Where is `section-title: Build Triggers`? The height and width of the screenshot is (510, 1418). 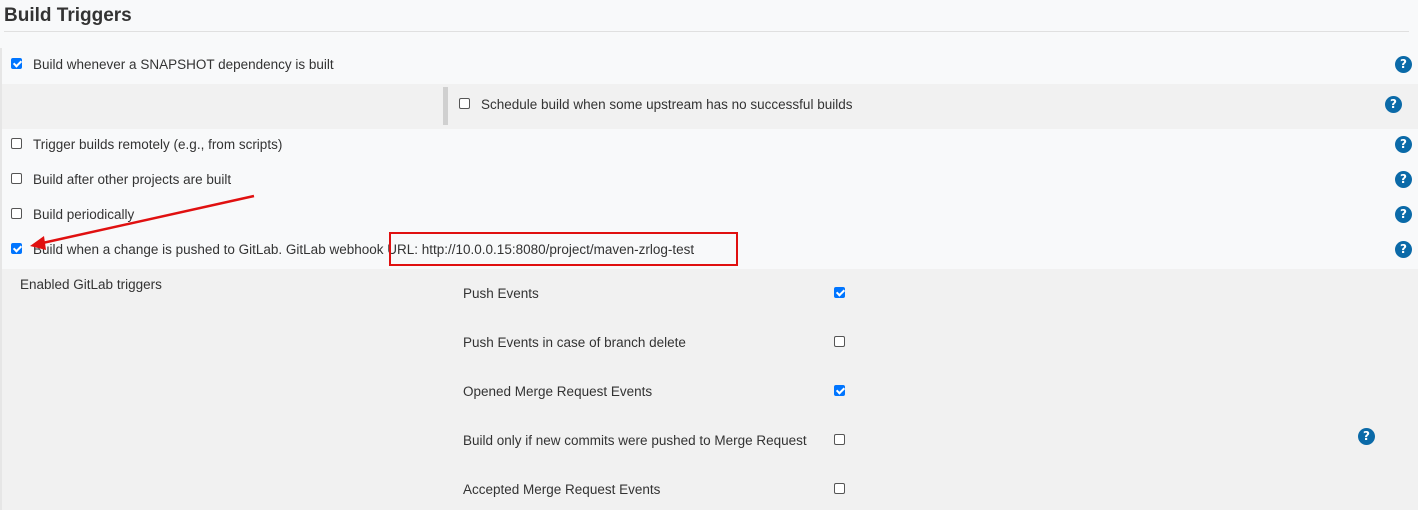 section-title: Build Triggers is located at coordinates (68, 15).